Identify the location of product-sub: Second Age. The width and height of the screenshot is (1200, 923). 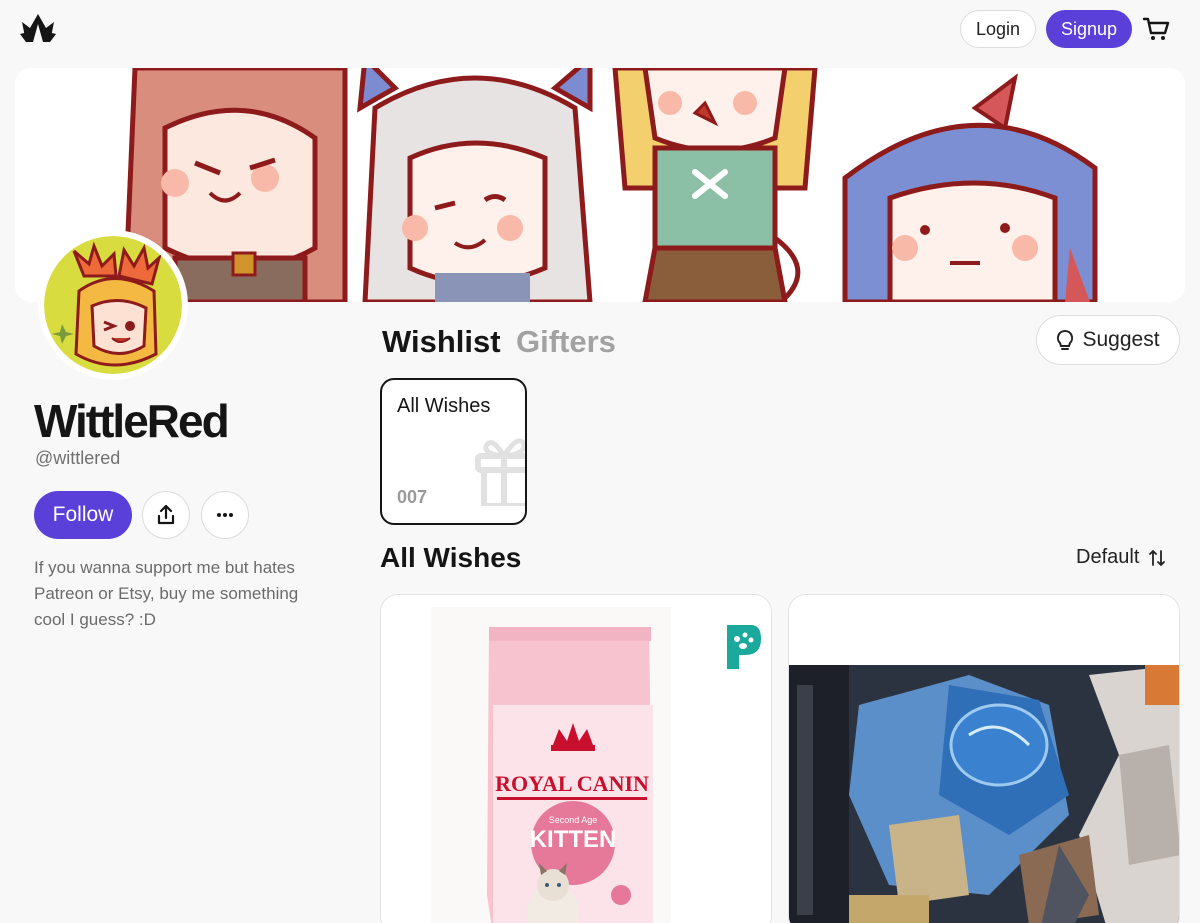
(573, 820).